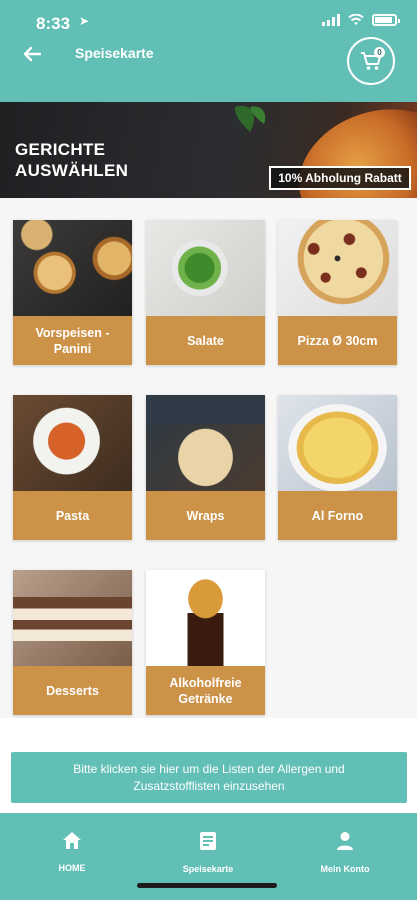 Image resolution: width=417 pixels, height=900 pixels. I want to click on category-card-pizza: Pizza Ø 30cm, so click(337, 292).